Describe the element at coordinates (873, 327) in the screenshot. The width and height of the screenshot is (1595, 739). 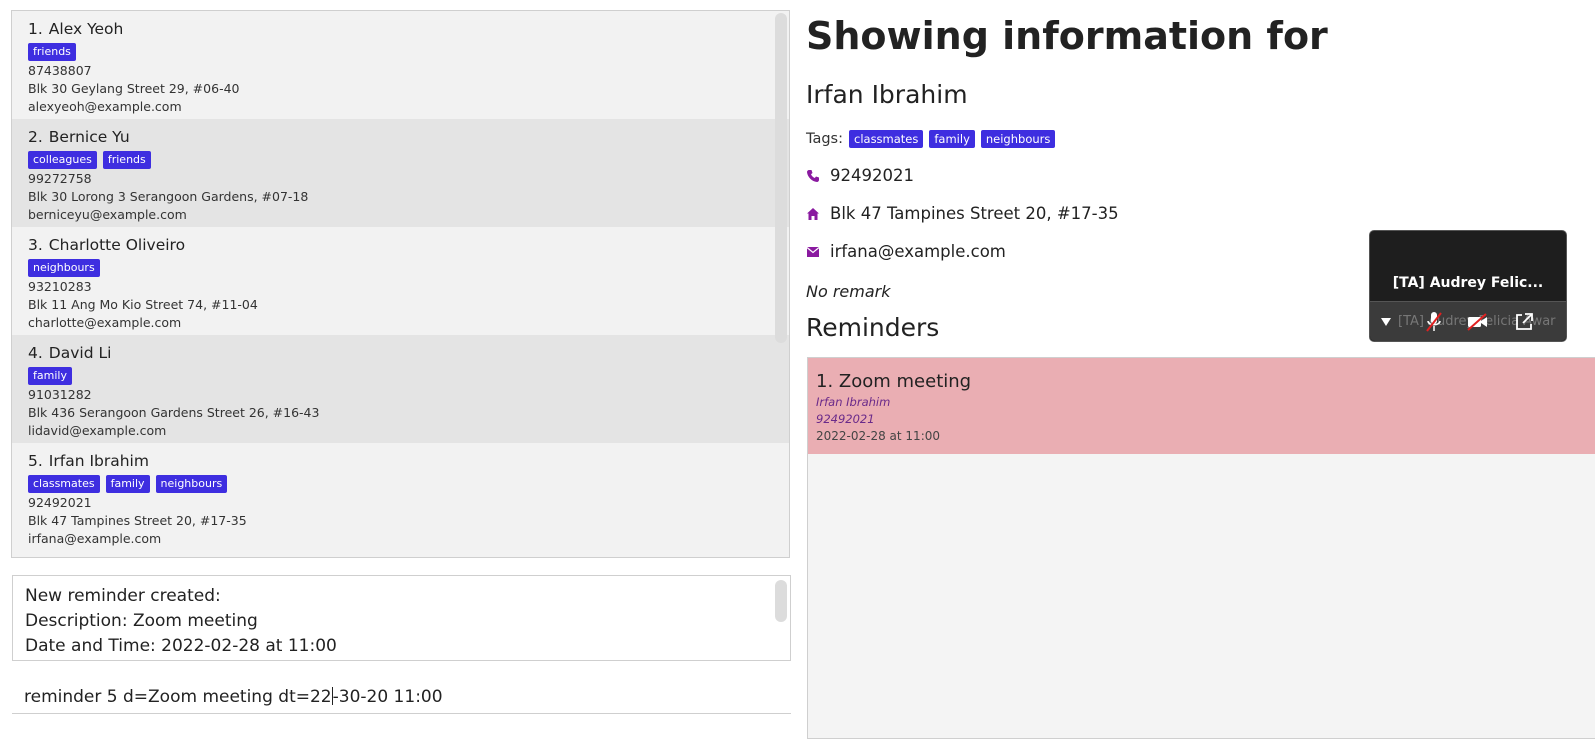
I see `reminders-title: Reminders` at that location.